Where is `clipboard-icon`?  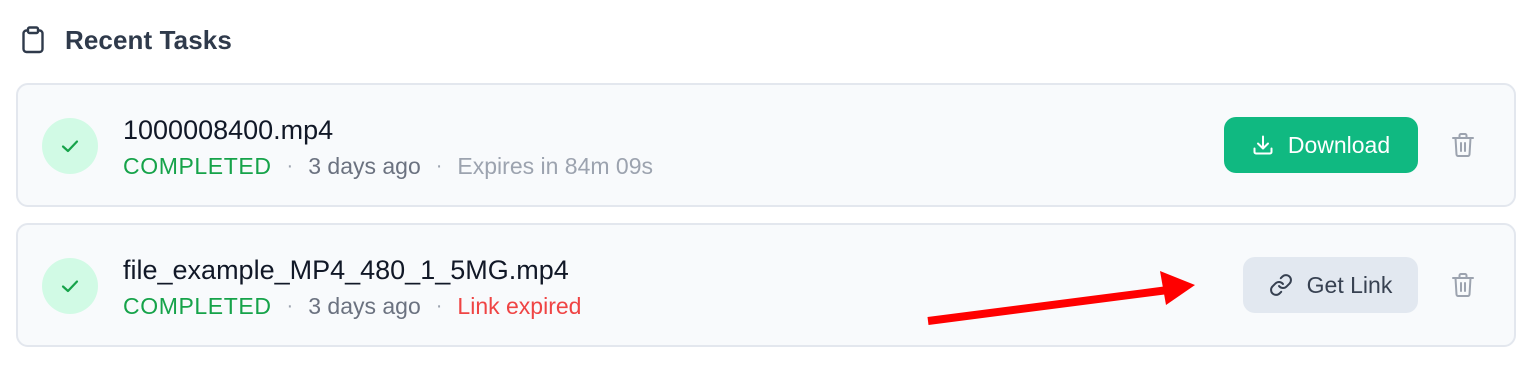 clipboard-icon is located at coordinates (33, 40).